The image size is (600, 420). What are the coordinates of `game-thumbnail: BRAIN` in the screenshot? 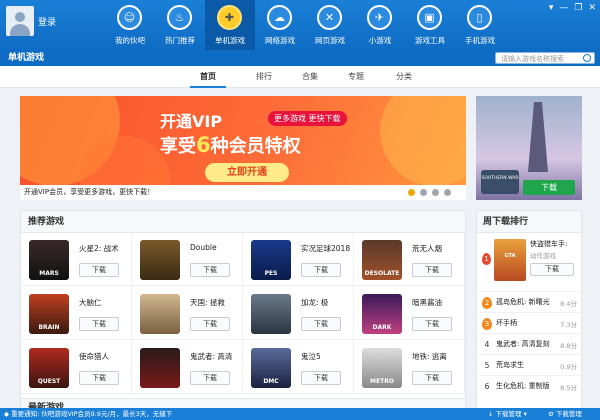 It's located at (49, 314).